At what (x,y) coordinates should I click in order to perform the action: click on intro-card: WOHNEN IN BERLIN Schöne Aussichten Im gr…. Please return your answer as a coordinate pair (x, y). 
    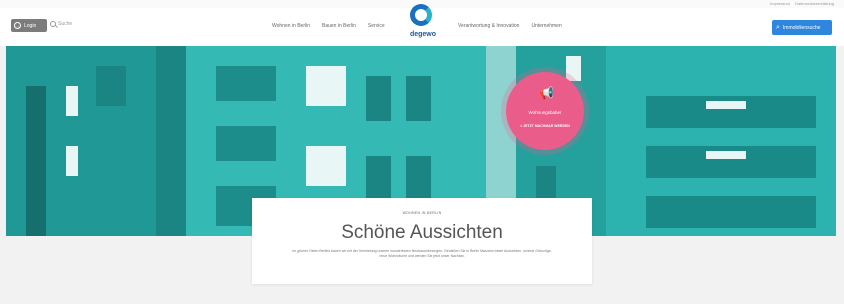
    Looking at the image, I should click on (422, 241).